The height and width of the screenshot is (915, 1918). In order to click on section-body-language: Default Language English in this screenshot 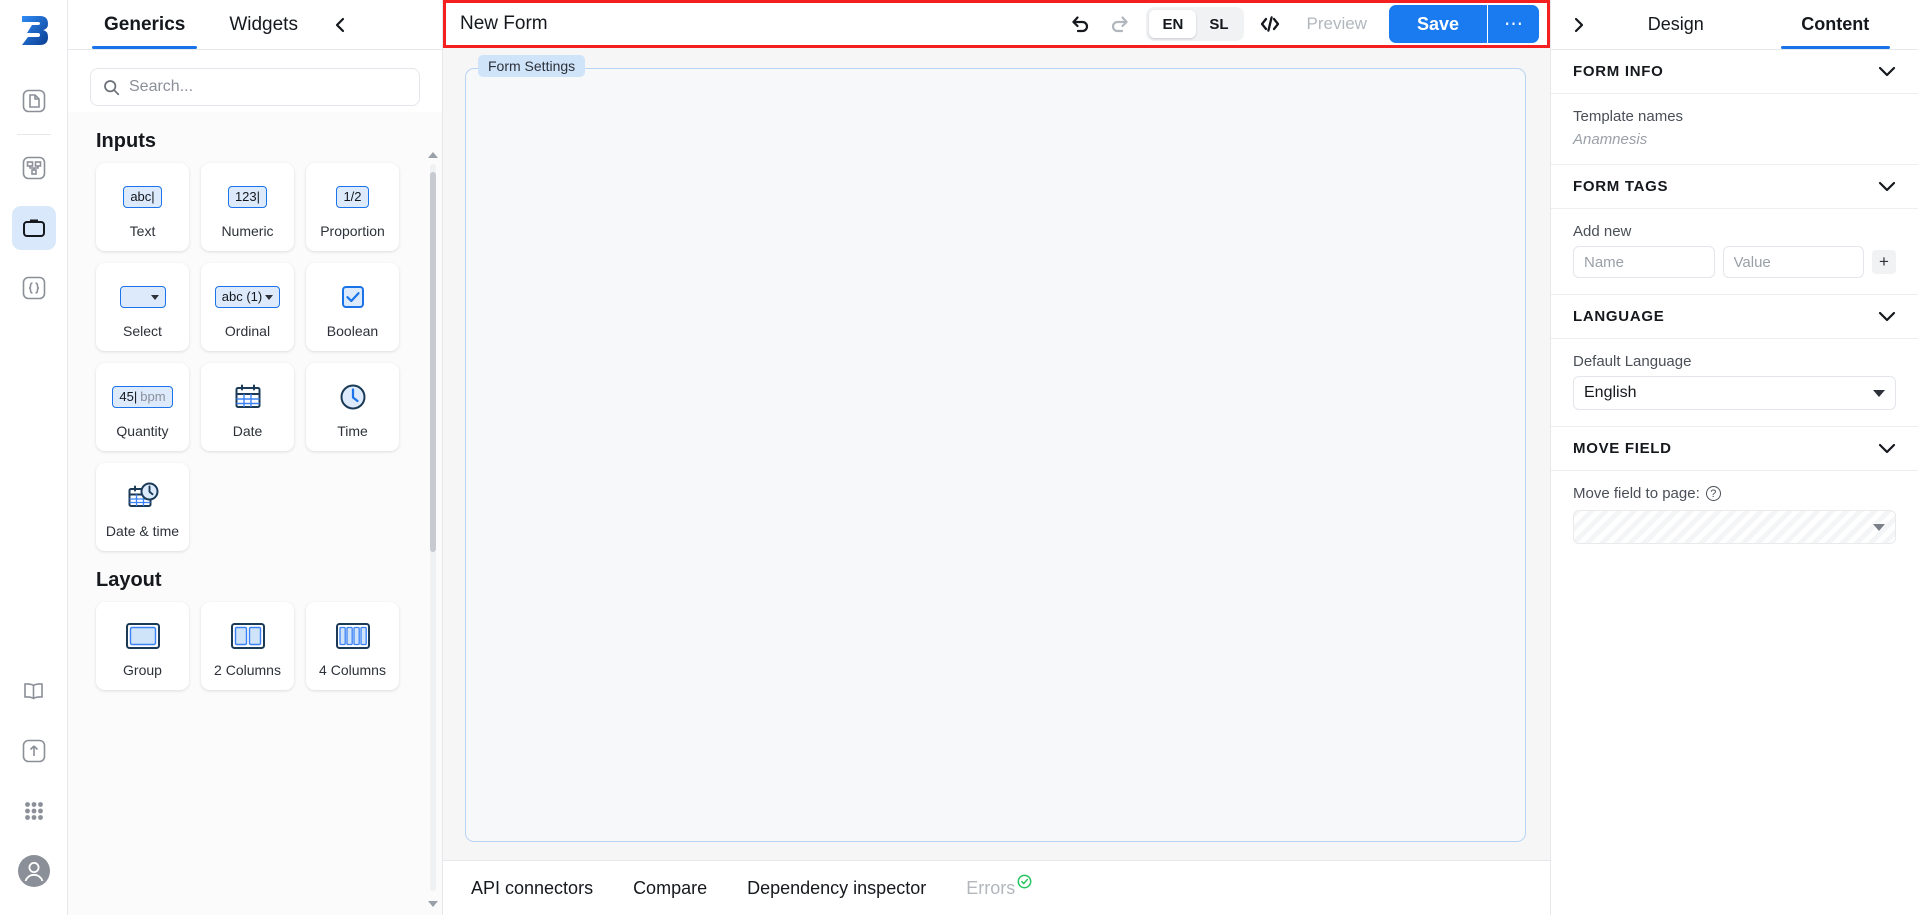, I will do `click(1734, 383)`.